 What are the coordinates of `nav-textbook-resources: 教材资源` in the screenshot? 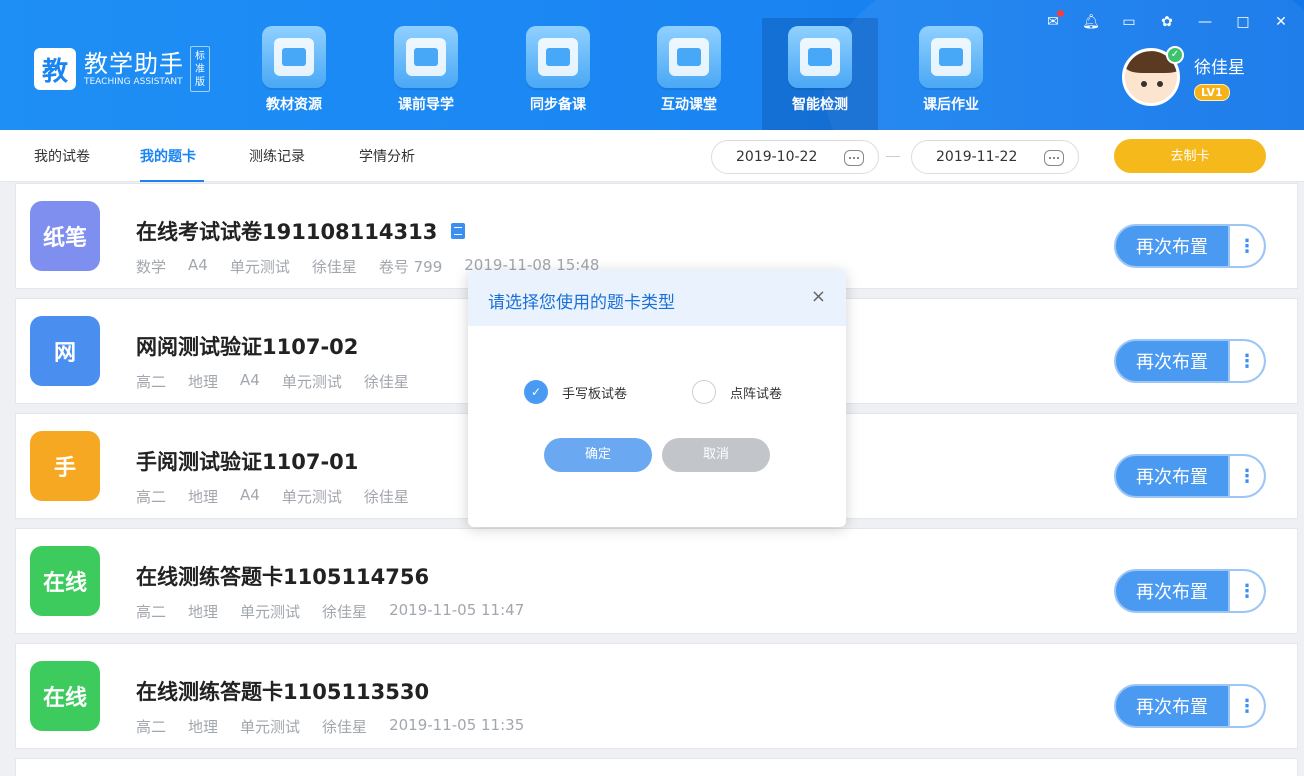 It's located at (294, 74).